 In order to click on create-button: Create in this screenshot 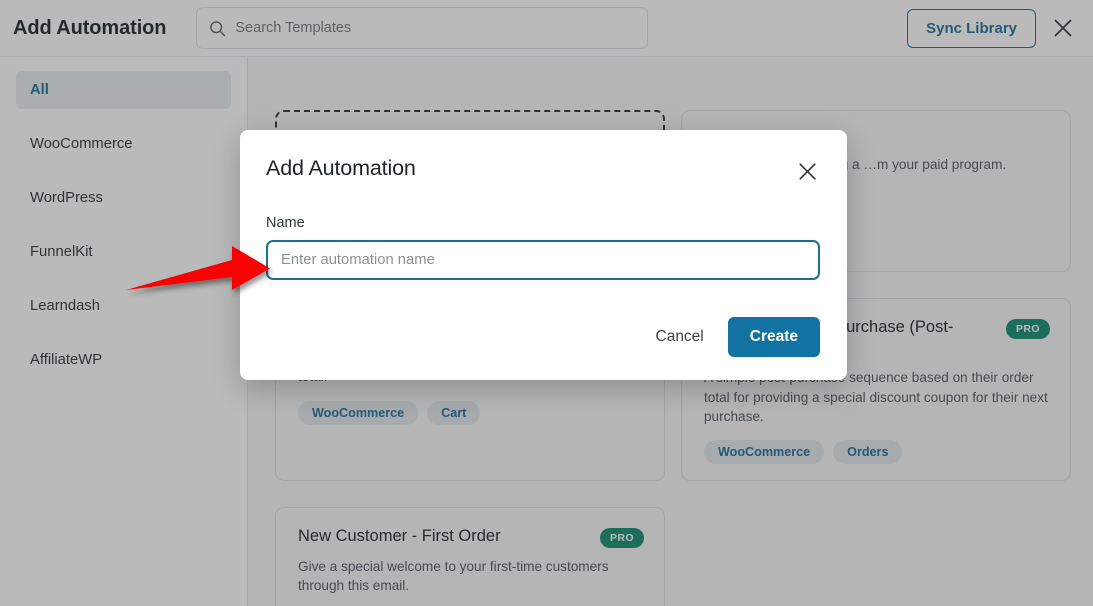, I will do `click(773, 337)`.